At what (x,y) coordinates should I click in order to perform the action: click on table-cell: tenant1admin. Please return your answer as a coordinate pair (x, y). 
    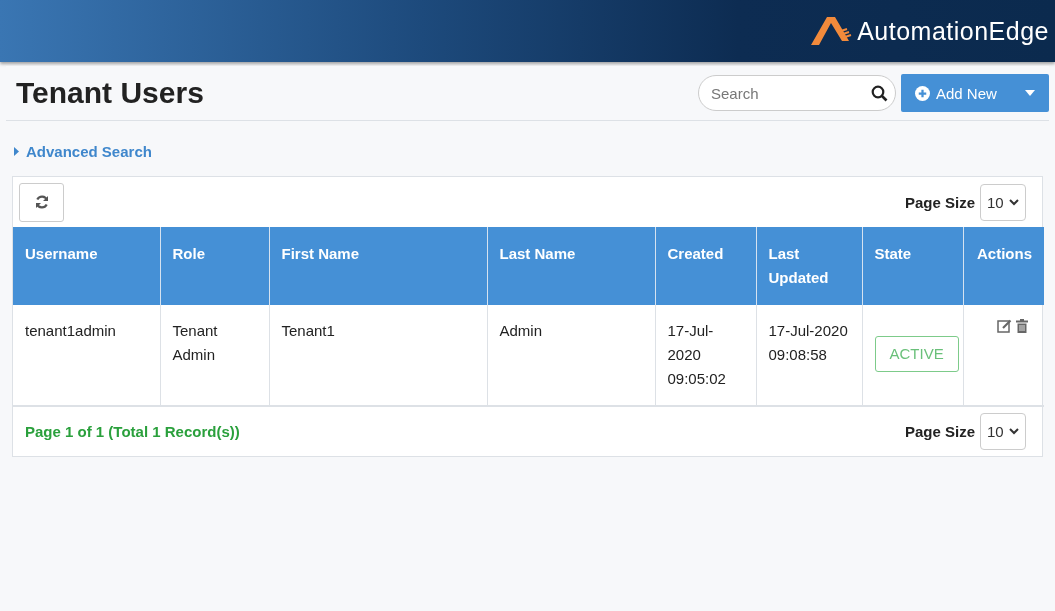
    Looking at the image, I should click on (70, 330).